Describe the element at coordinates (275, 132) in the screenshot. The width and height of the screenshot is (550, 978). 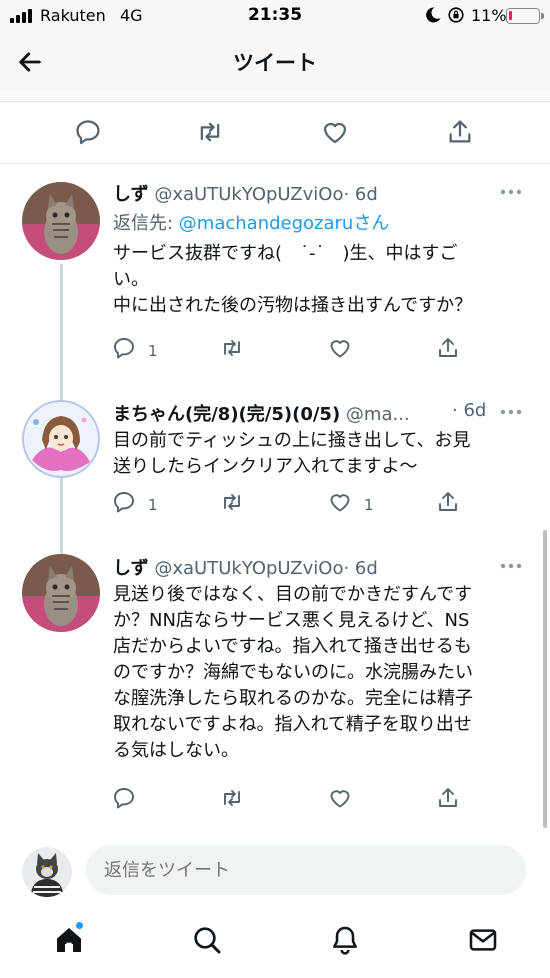
I see `main-tweet-actions` at that location.